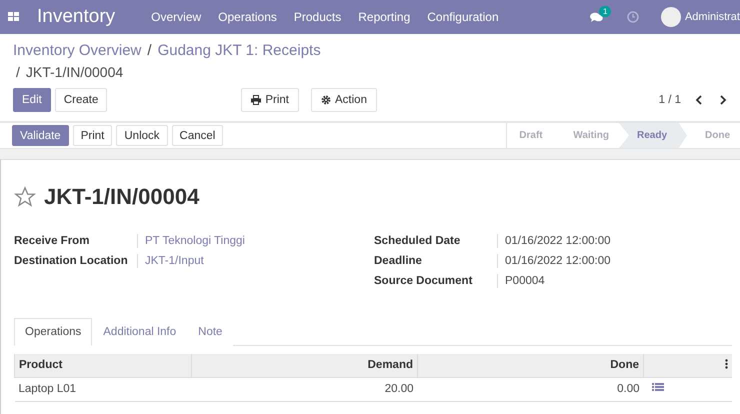 This screenshot has height=414, width=740. Describe the element at coordinates (81, 100) in the screenshot. I see `control-button: Create` at that location.